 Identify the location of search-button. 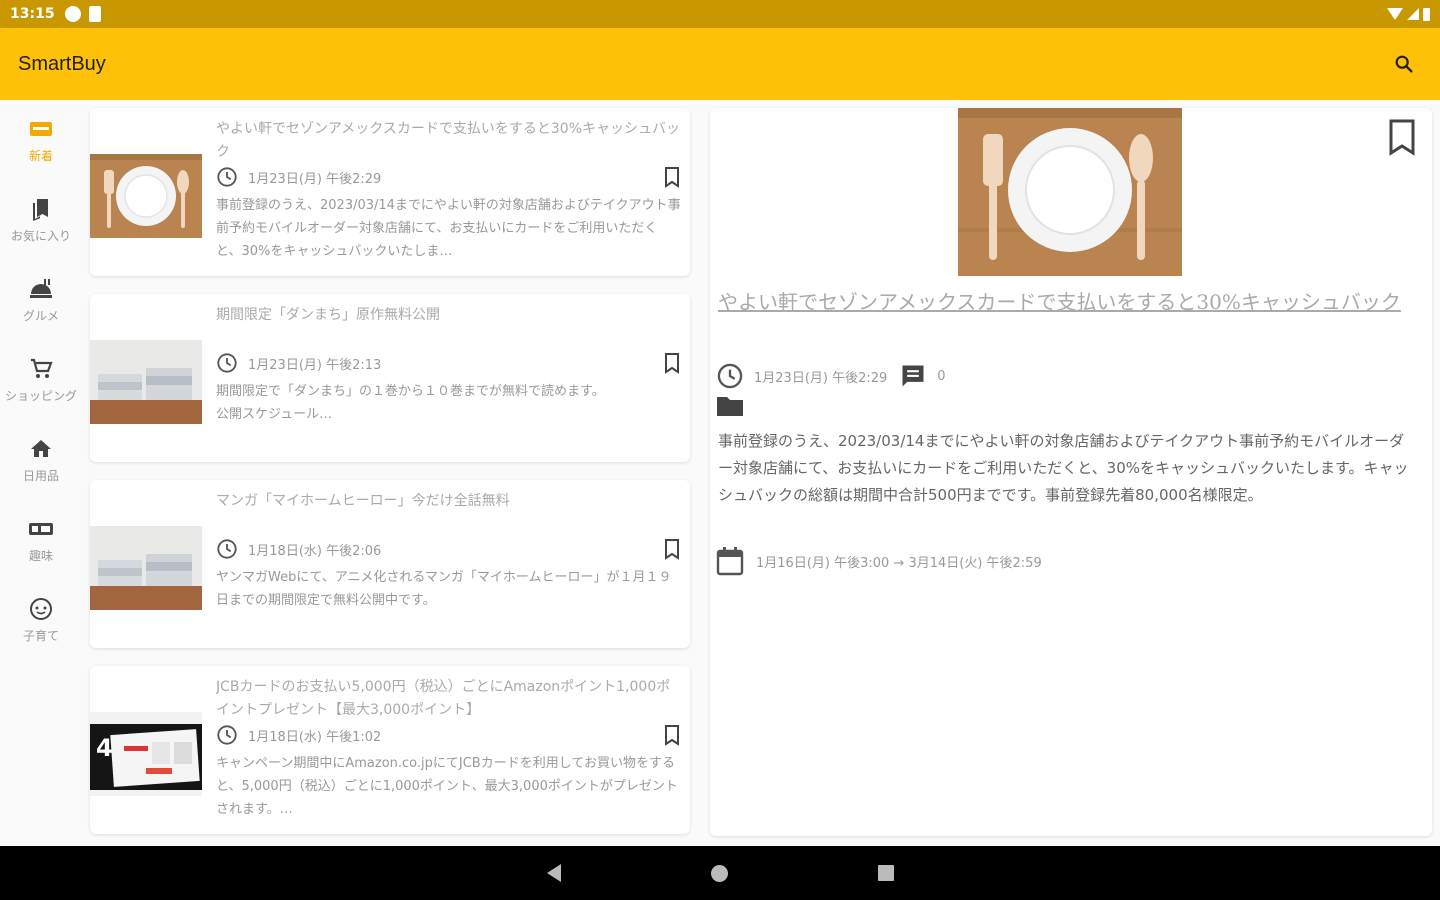
(1404, 64).